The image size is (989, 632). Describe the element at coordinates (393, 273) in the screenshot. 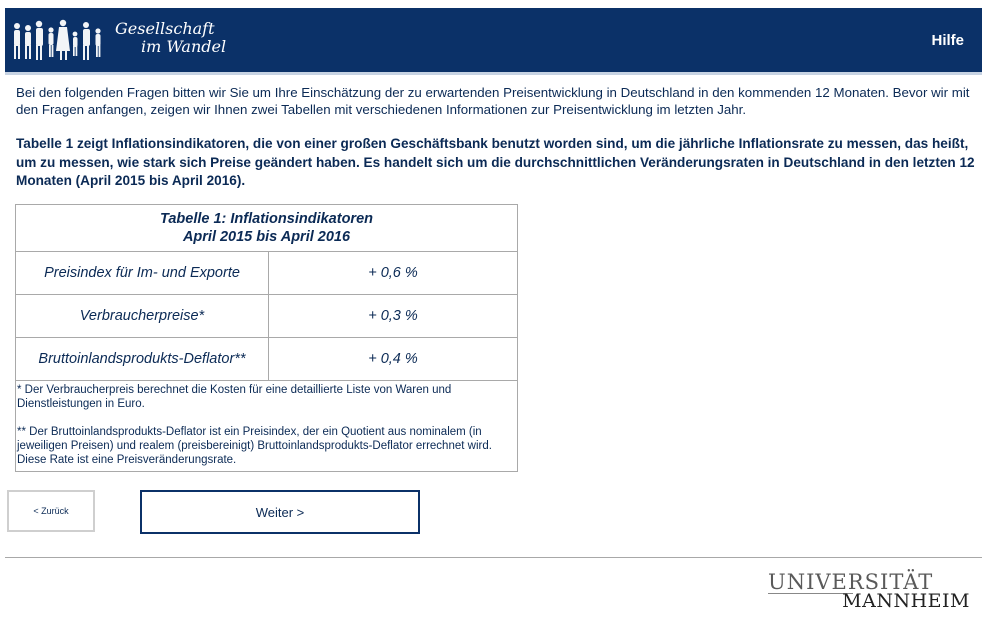

I see `indicator-value: + 0,6 %` at that location.